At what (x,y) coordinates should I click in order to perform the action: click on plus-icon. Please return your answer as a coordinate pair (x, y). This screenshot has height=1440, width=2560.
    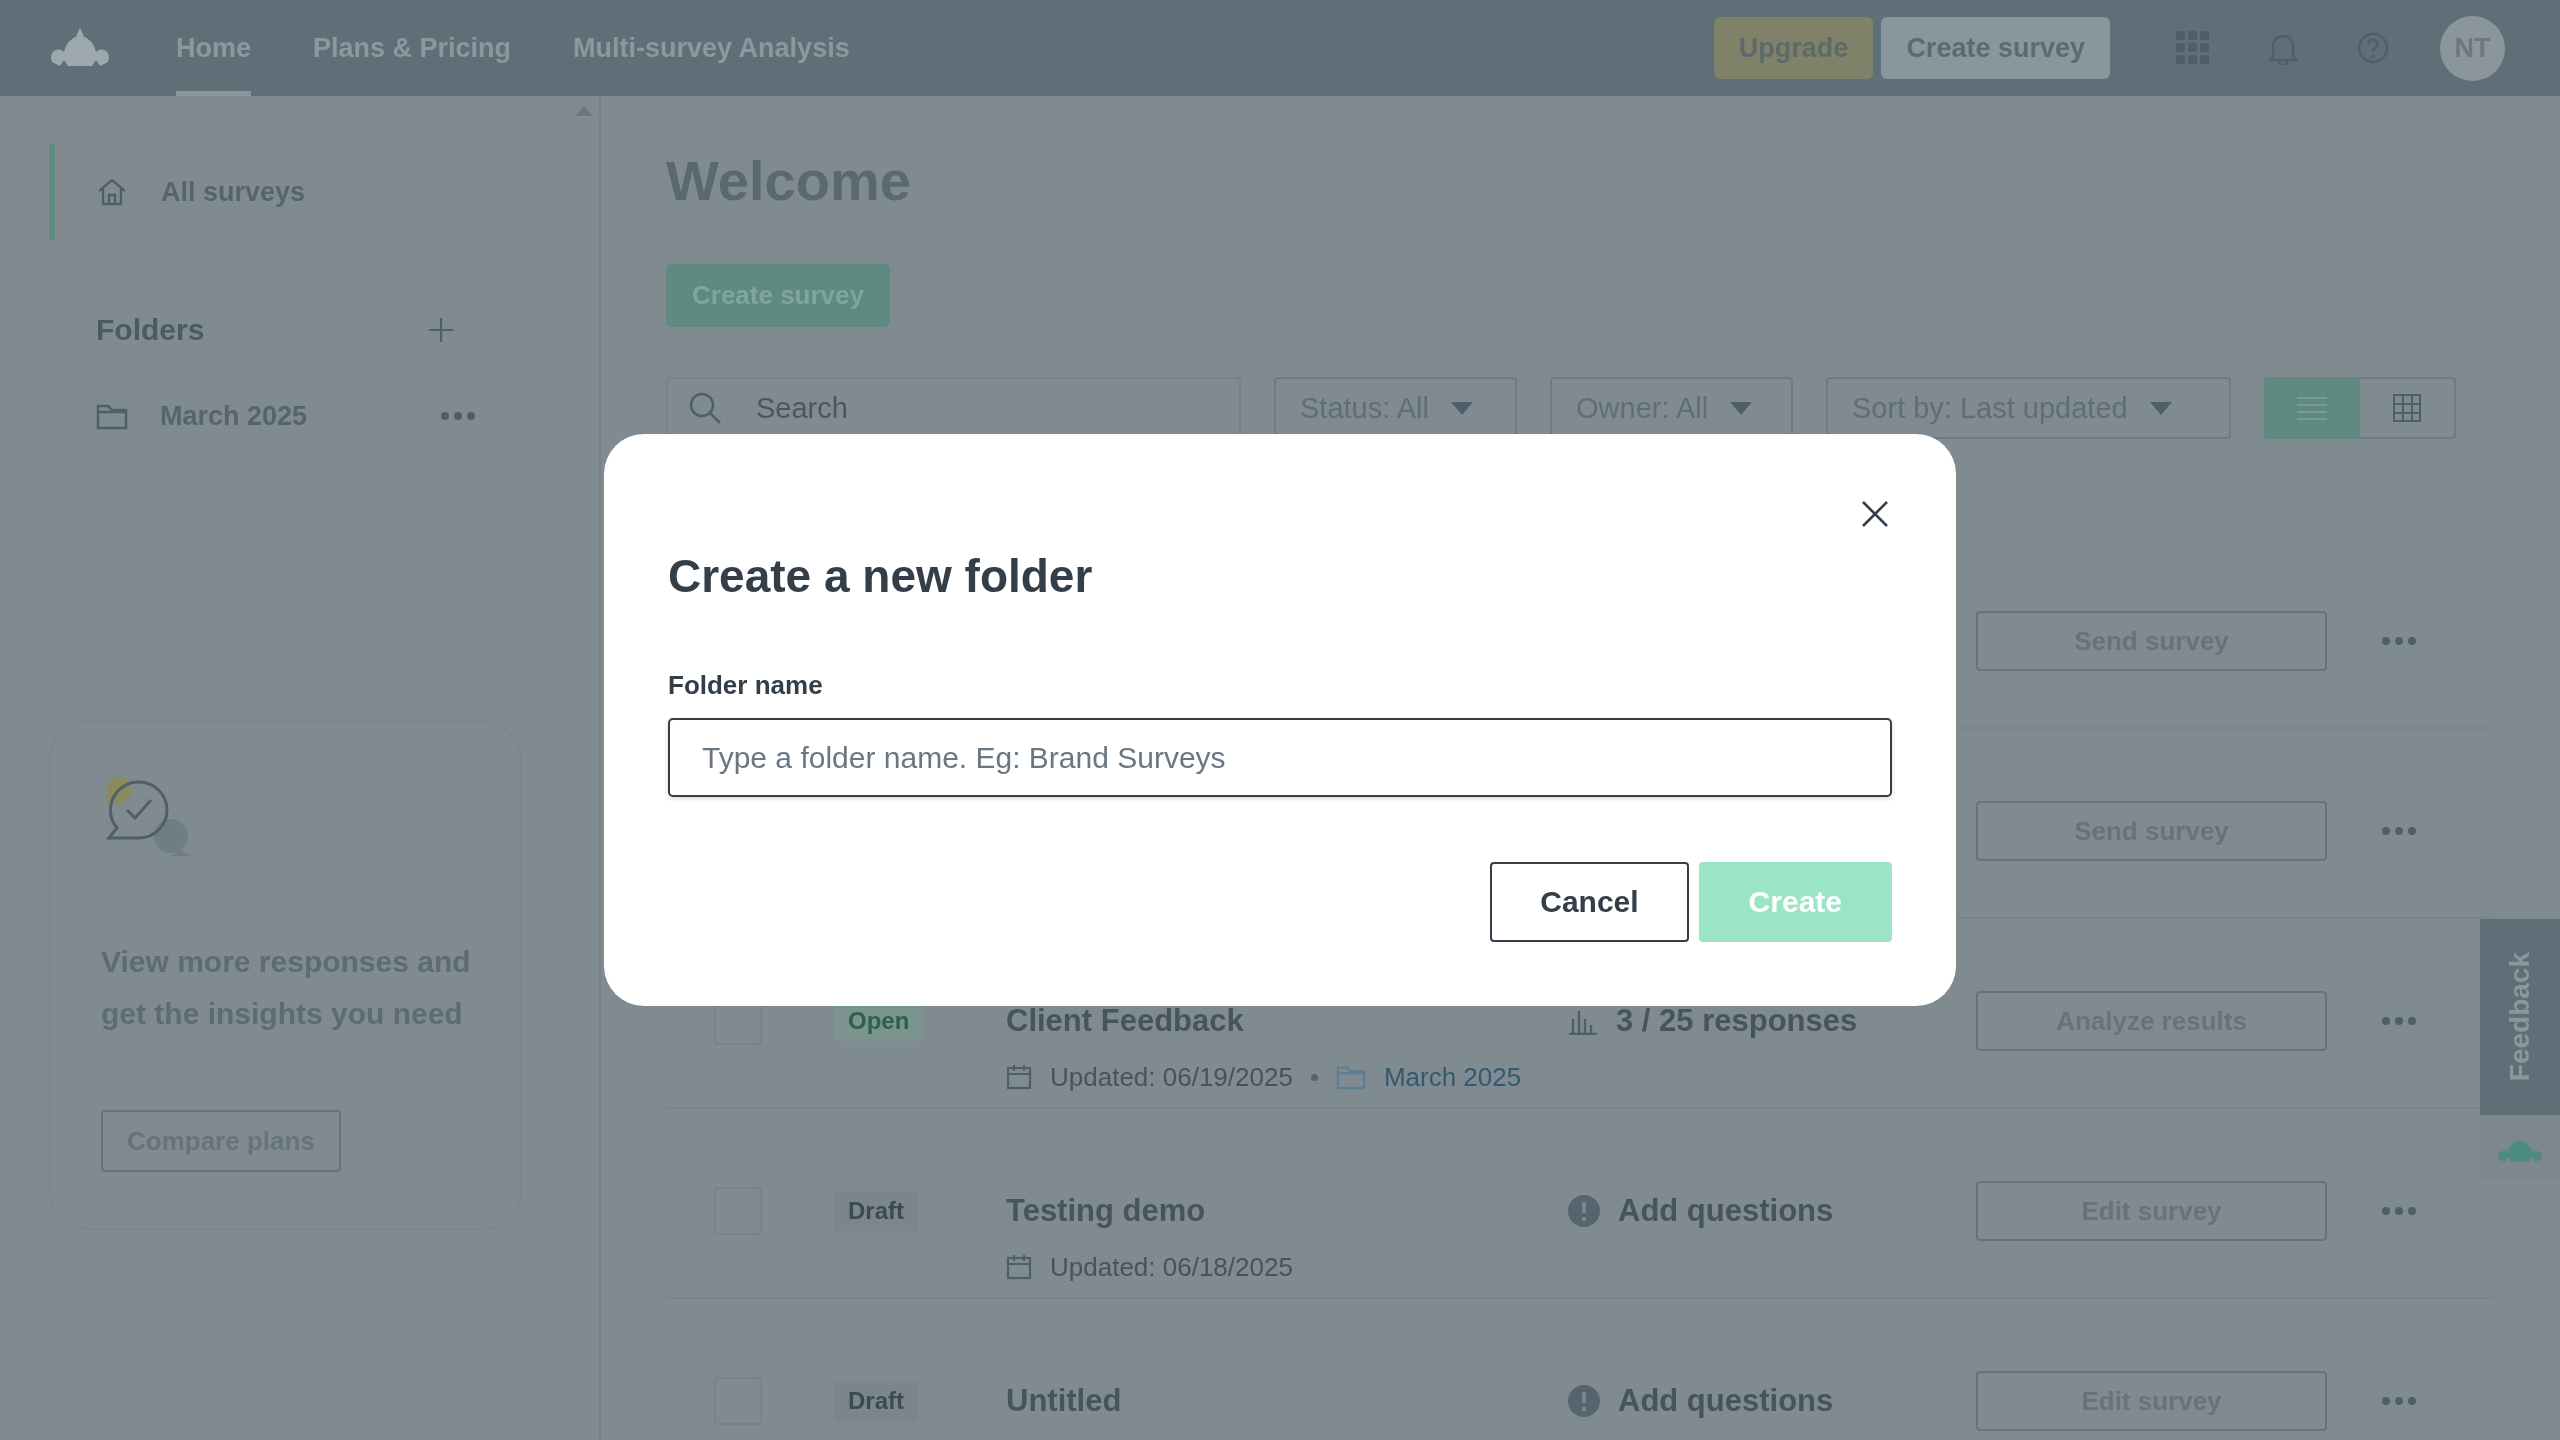
    Looking at the image, I should click on (441, 330).